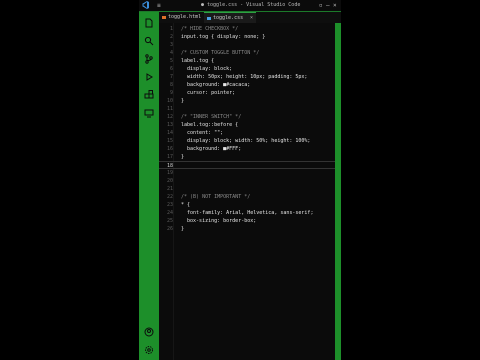 This screenshot has width=480, height=360. What do you see at coordinates (321, 5) in the screenshot?
I see `layout-icon: ▫` at bounding box center [321, 5].